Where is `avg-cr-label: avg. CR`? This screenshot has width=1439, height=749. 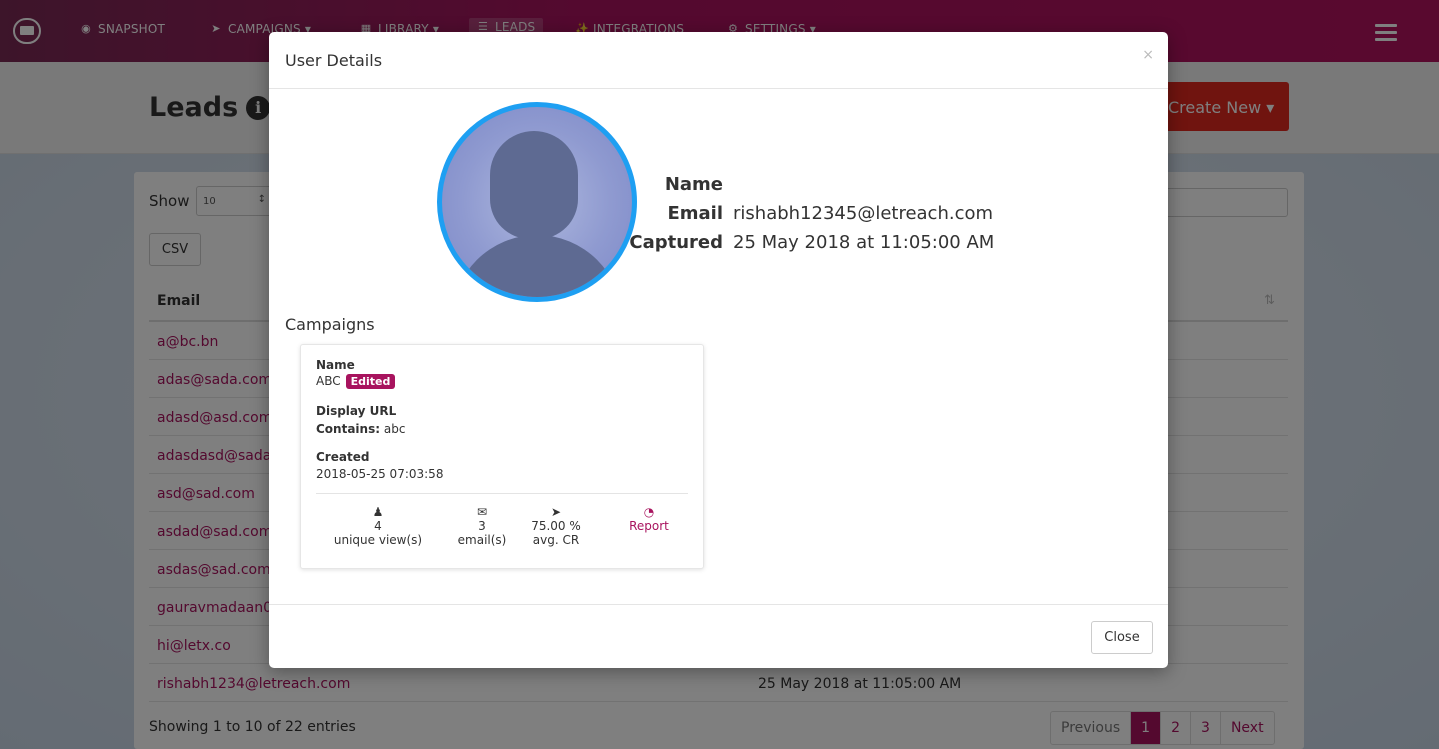
avg-cr-label: avg. CR is located at coordinates (556, 540).